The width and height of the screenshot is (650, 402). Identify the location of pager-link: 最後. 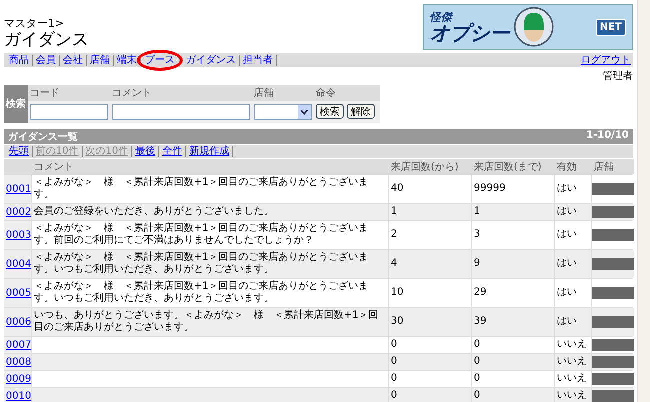
(146, 151).